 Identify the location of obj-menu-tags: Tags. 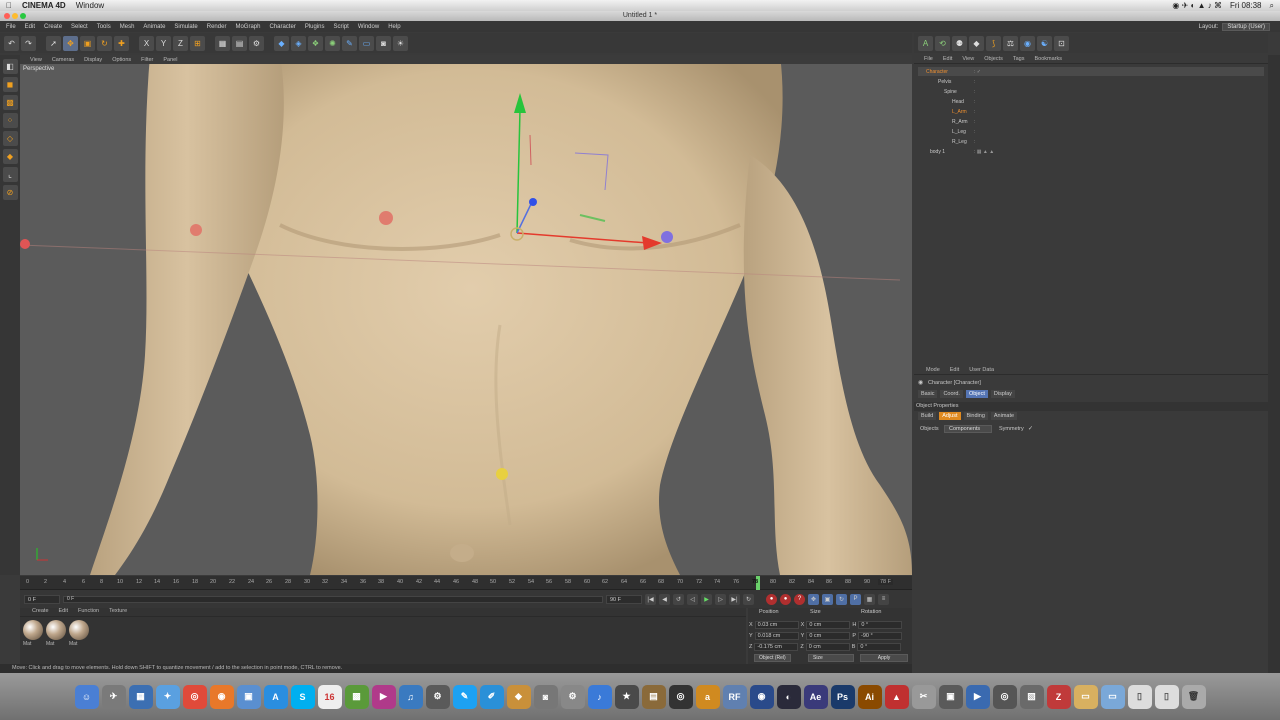
(1019, 59).